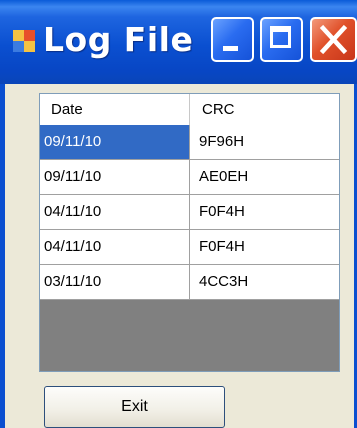 The image size is (357, 428). I want to click on grid-header: Date CRC, so click(189, 110).